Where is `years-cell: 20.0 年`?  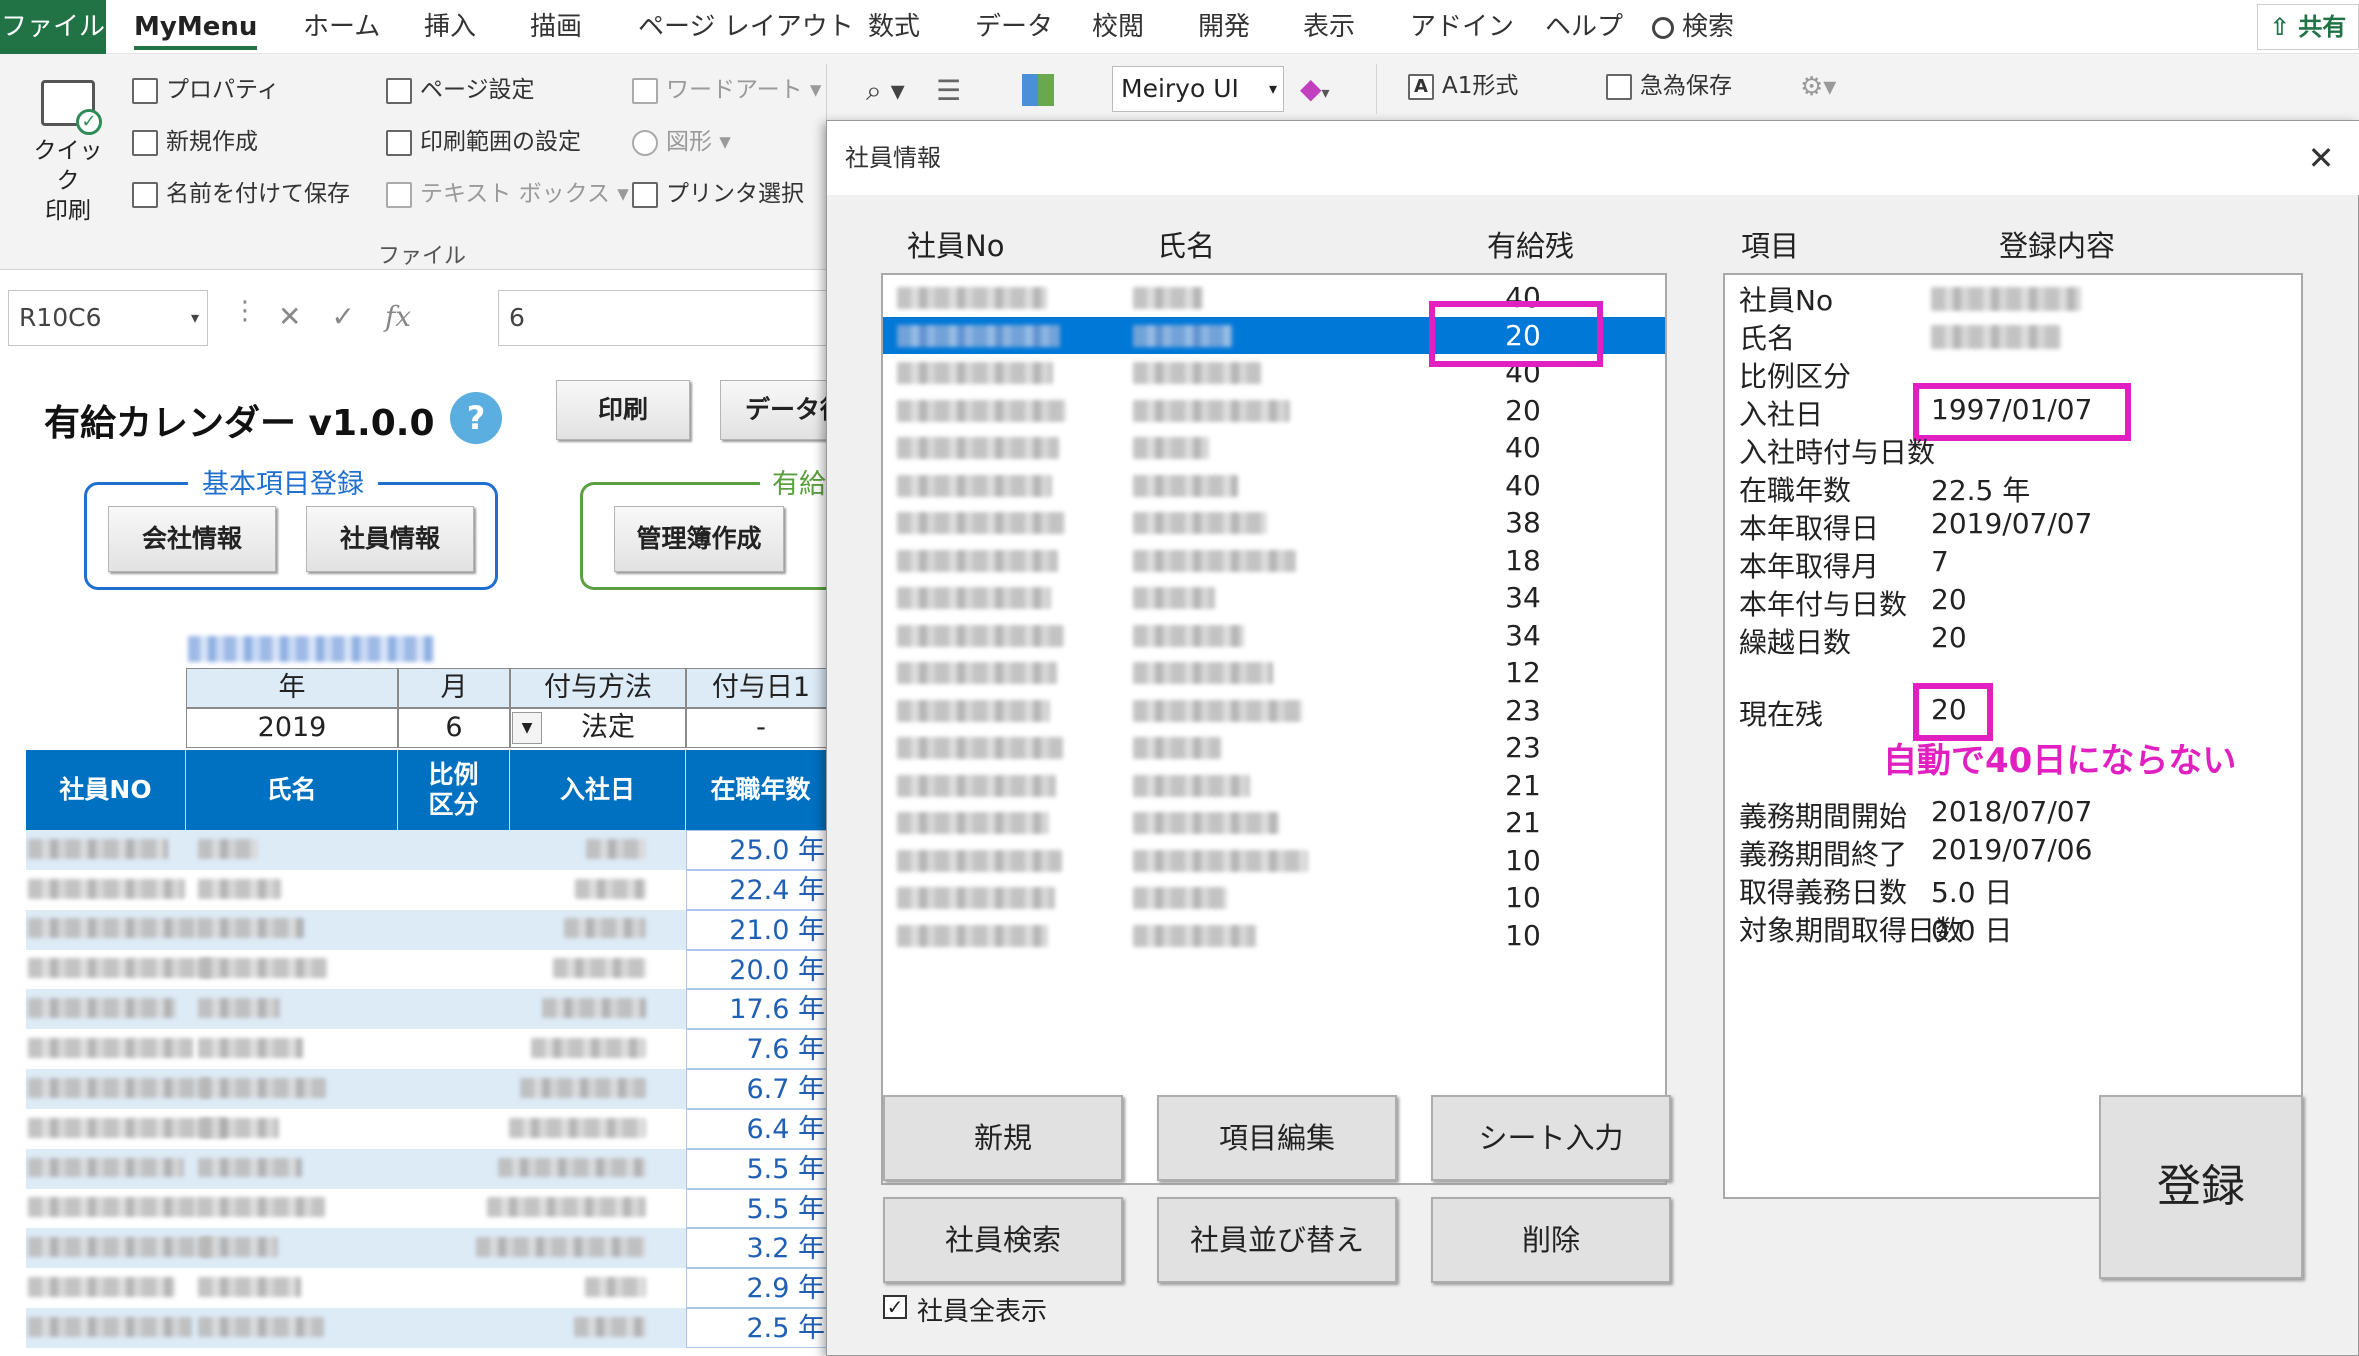
years-cell: 20.0 年 is located at coordinates (761, 969).